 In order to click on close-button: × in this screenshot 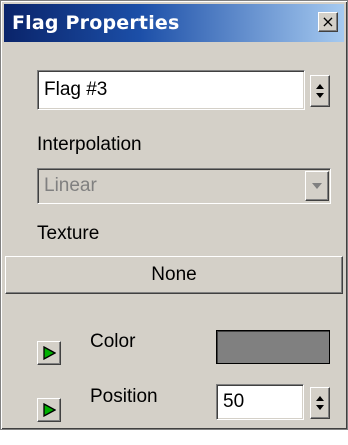, I will do `click(328, 22)`.